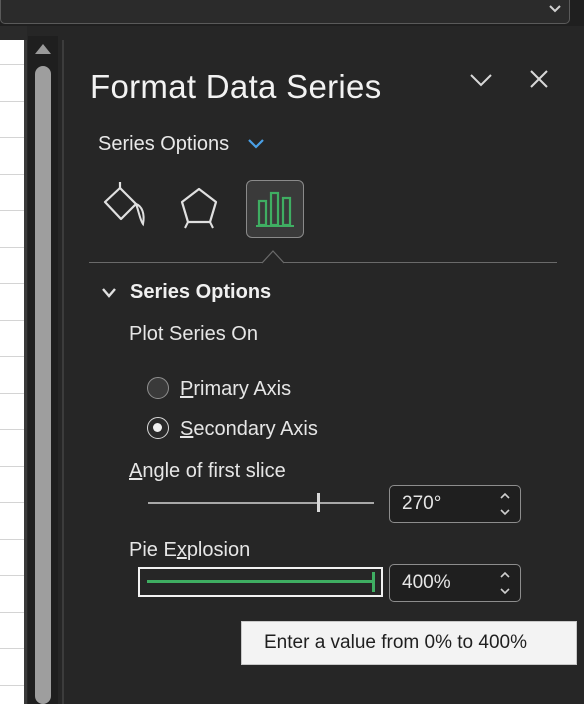 The image size is (584, 704). What do you see at coordinates (318, 502) in the screenshot?
I see `angle-slider-thumb` at bounding box center [318, 502].